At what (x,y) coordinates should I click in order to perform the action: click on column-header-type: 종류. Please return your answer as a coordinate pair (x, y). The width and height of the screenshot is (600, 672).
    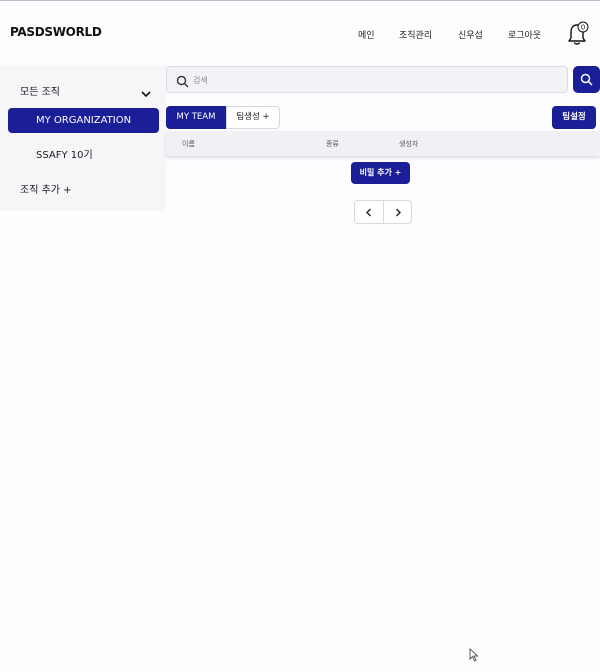
    Looking at the image, I should click on (332, 144).